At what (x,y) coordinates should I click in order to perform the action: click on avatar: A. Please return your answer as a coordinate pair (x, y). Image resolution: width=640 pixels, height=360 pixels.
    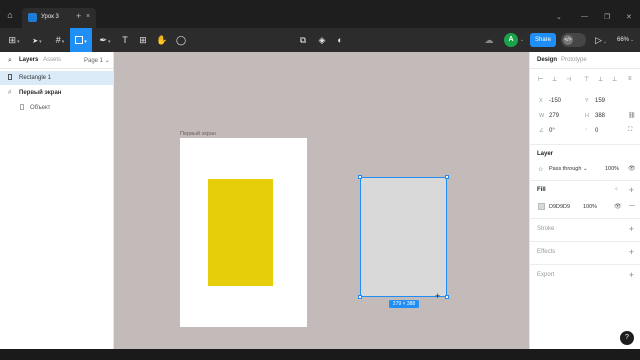
    Looking at the image, I should click on (511, 40).